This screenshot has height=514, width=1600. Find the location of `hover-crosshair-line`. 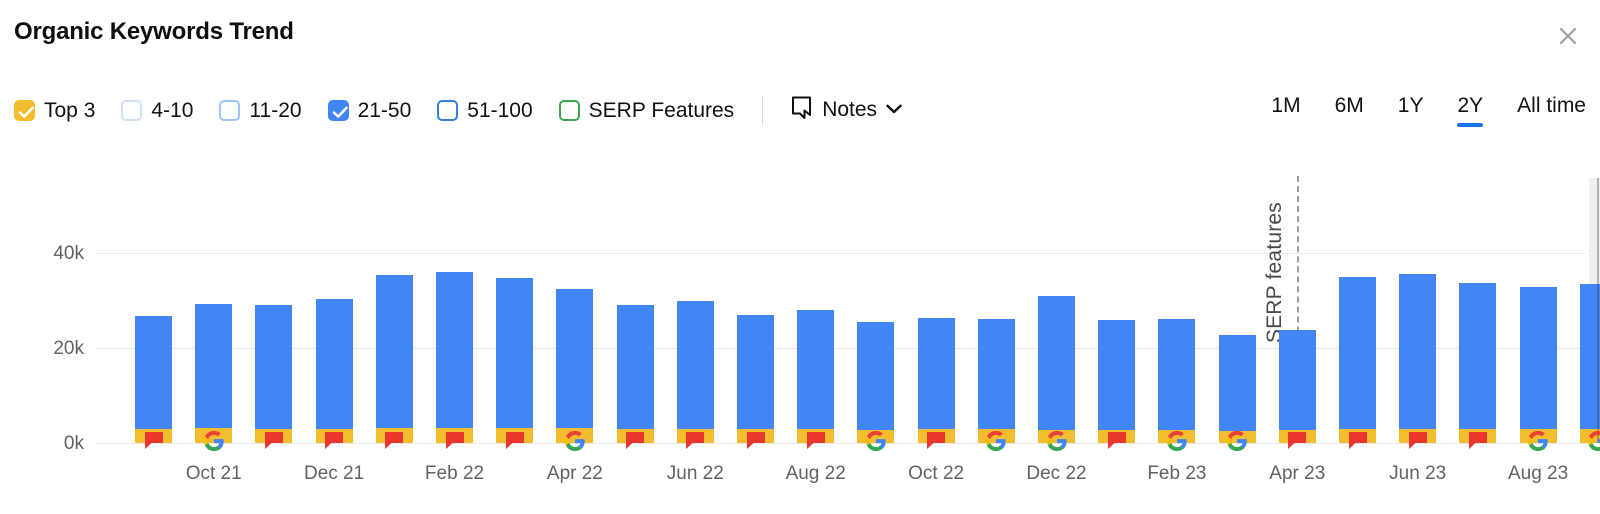

hover-crosshair-line is located at coordinates (1598, 310).